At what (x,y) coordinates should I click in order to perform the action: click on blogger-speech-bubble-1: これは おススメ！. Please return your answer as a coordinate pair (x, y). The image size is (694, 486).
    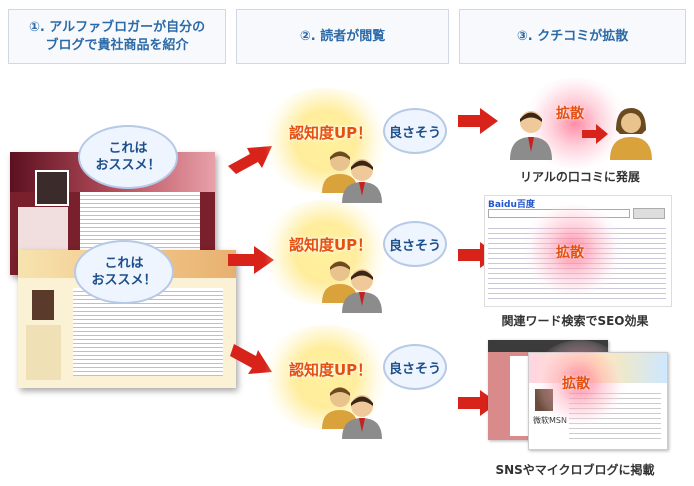
    Looking at the image, I should click on (128, 157).